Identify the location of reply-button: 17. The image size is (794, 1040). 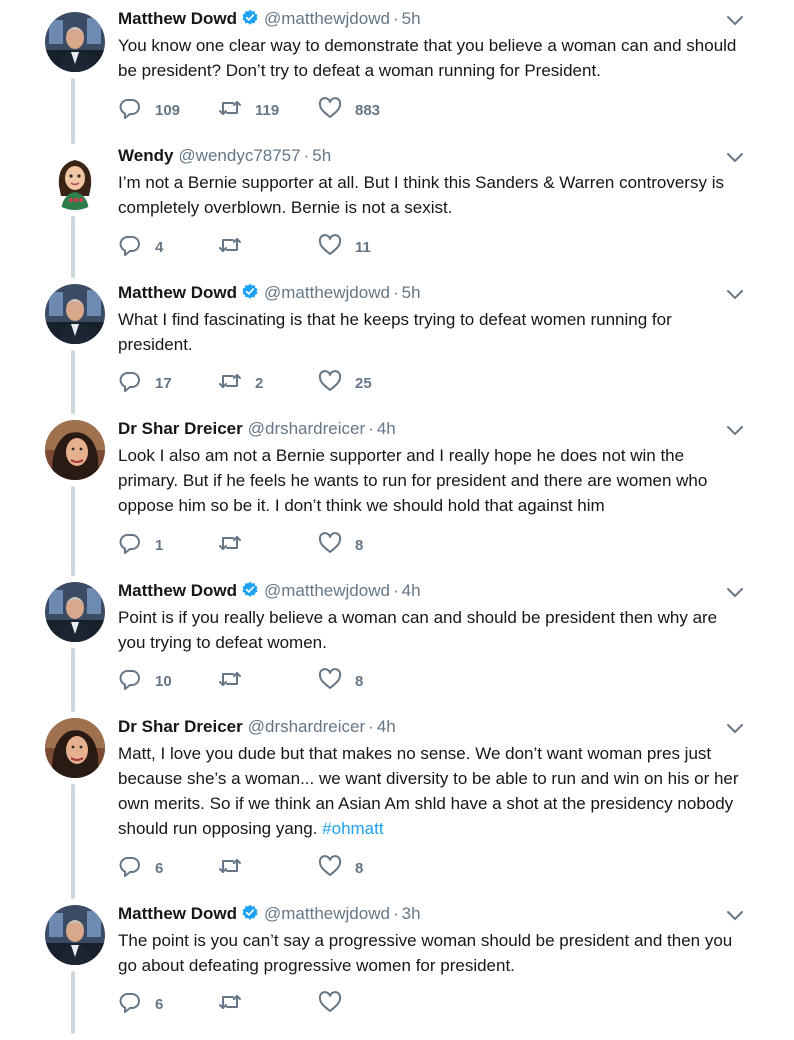
(145, 383).